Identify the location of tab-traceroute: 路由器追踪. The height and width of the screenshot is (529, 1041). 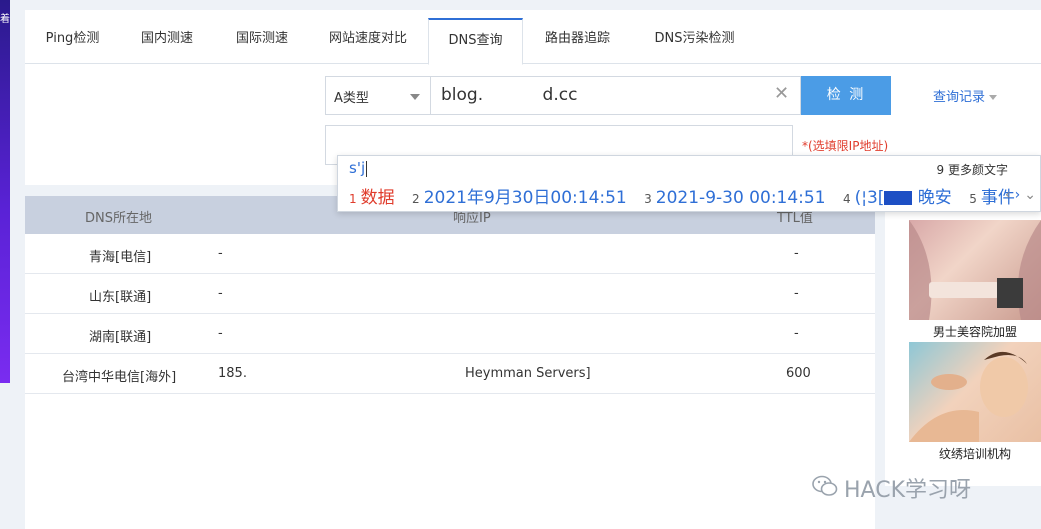
(577, 41).